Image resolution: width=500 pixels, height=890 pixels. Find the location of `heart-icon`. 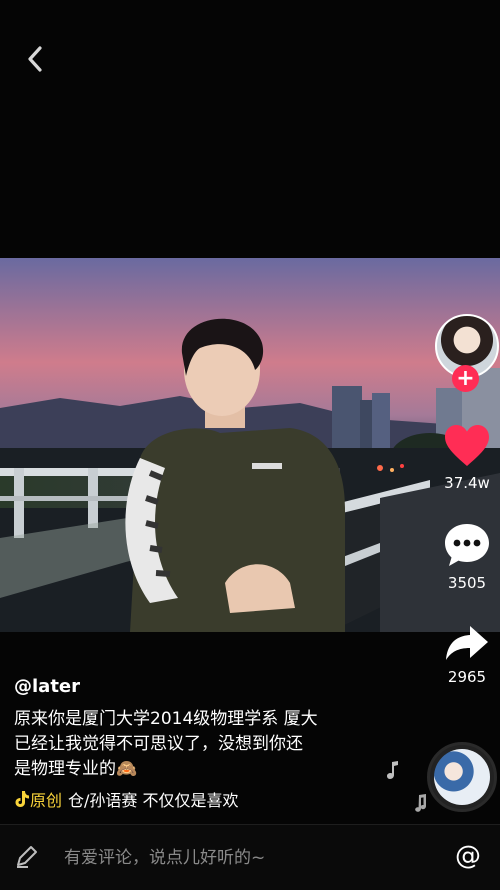

heart-icon is located at coordinates (467, 445).